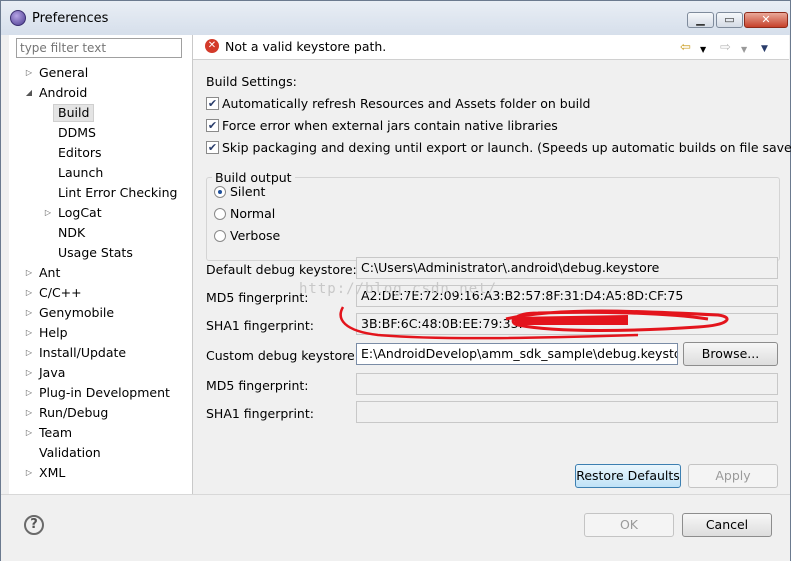 The height and width of the screenshot is (561, 791). Describe the element at coordinates (733, 476) in the screenshot. I see `apply-button: Apply` at that location.